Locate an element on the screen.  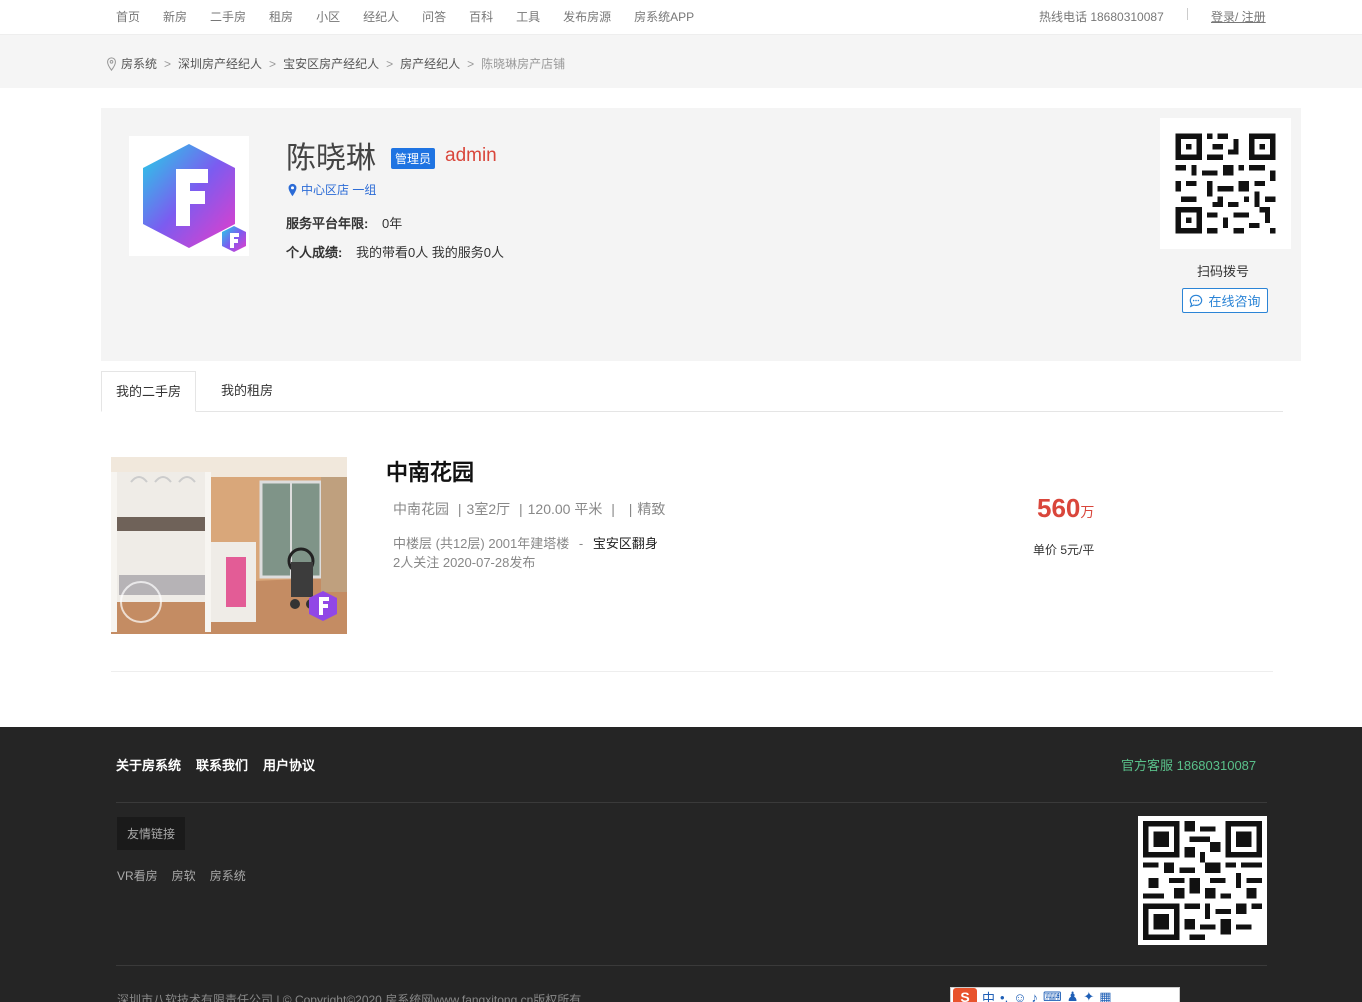
listing-price: 560万 is located at coordinates (1065, 508).